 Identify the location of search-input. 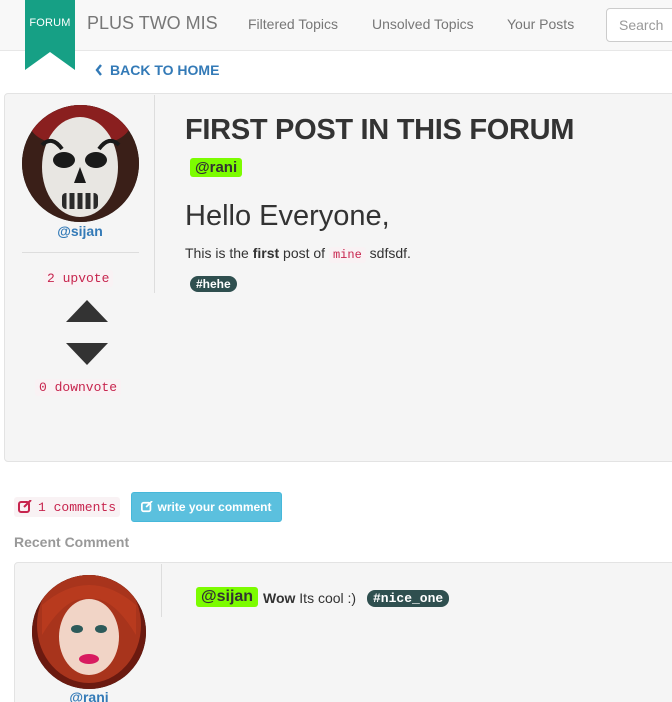
(639, 25).